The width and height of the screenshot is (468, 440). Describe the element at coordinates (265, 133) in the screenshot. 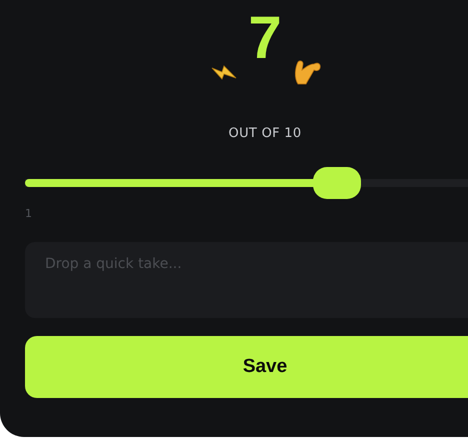

I see `score-caption: OUT OF 10` at that location.